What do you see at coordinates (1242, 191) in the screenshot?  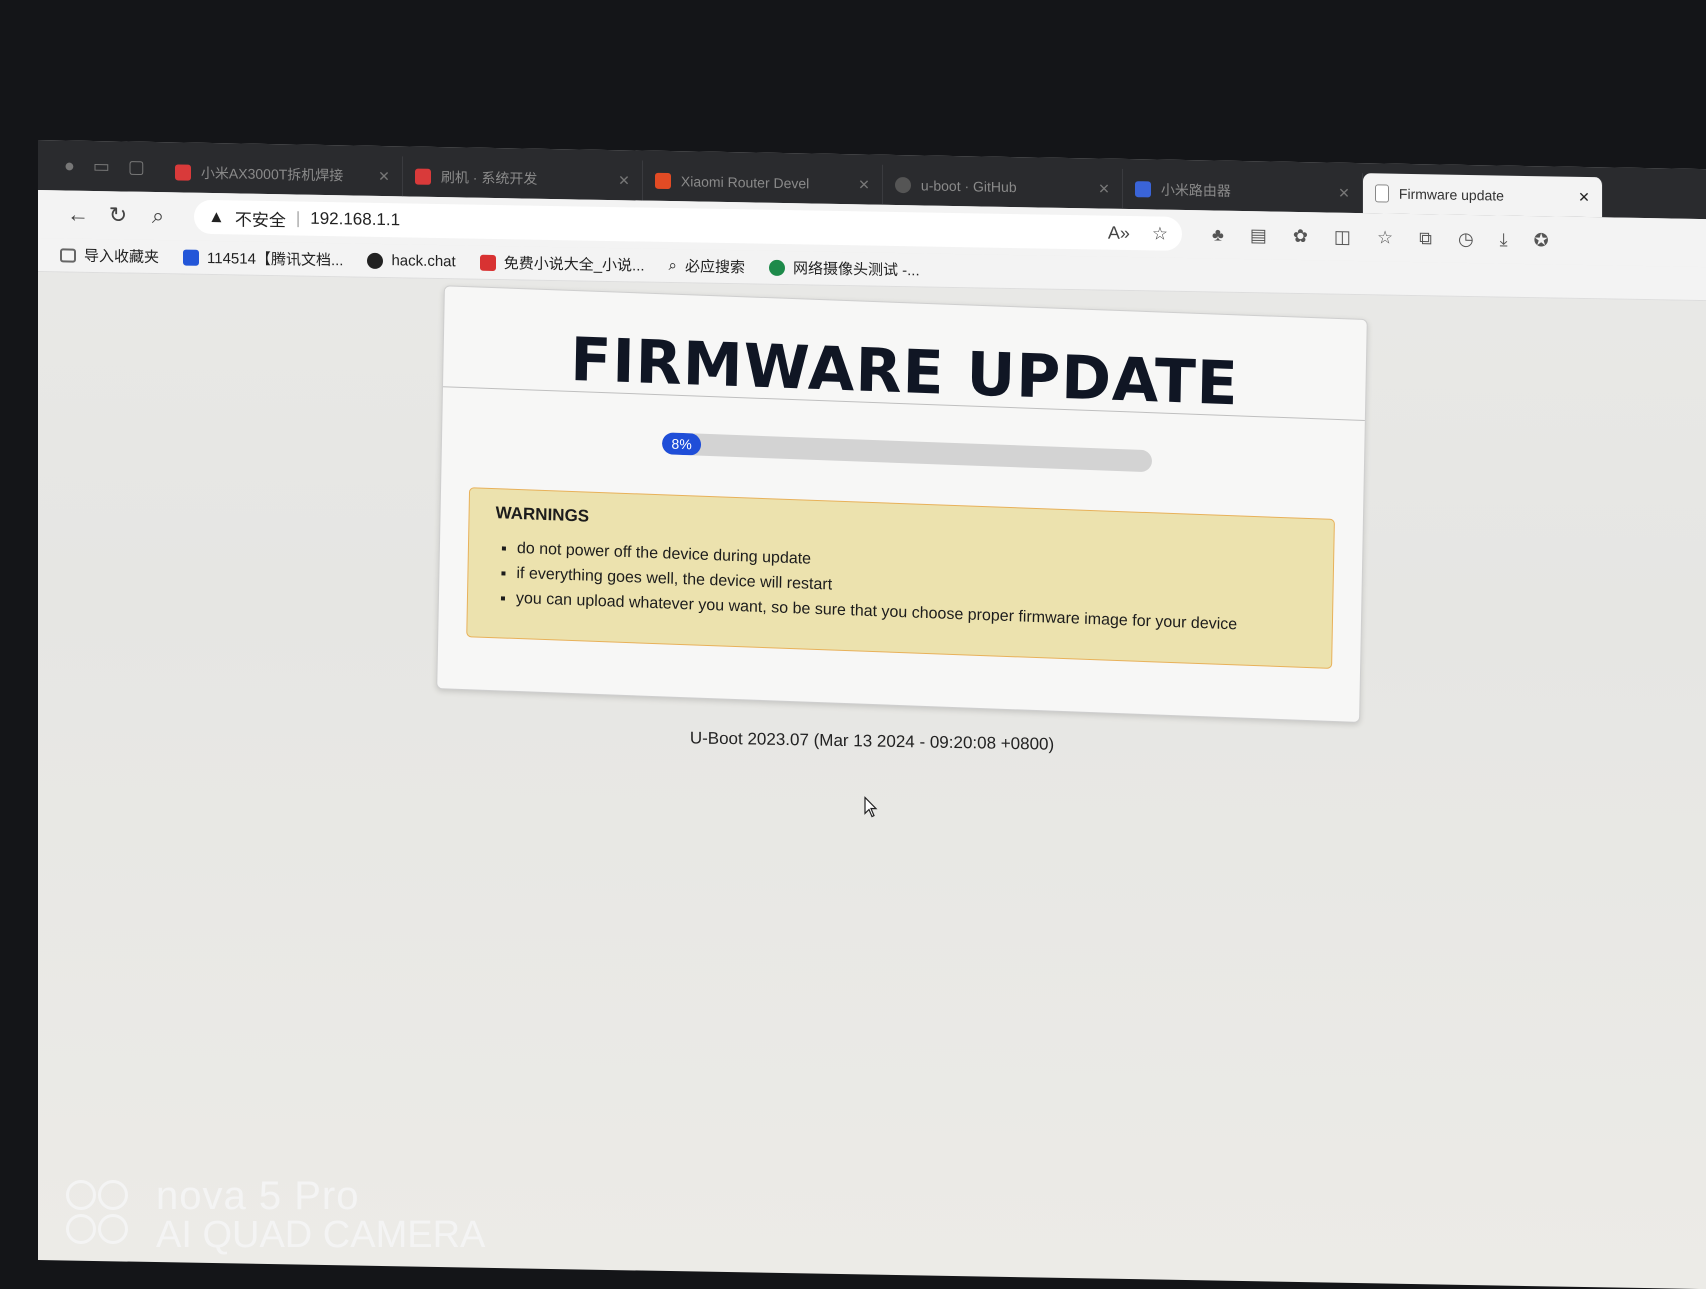 I see `tab-4: 小米路由器 ✕` at bounding box center [1242, 191].